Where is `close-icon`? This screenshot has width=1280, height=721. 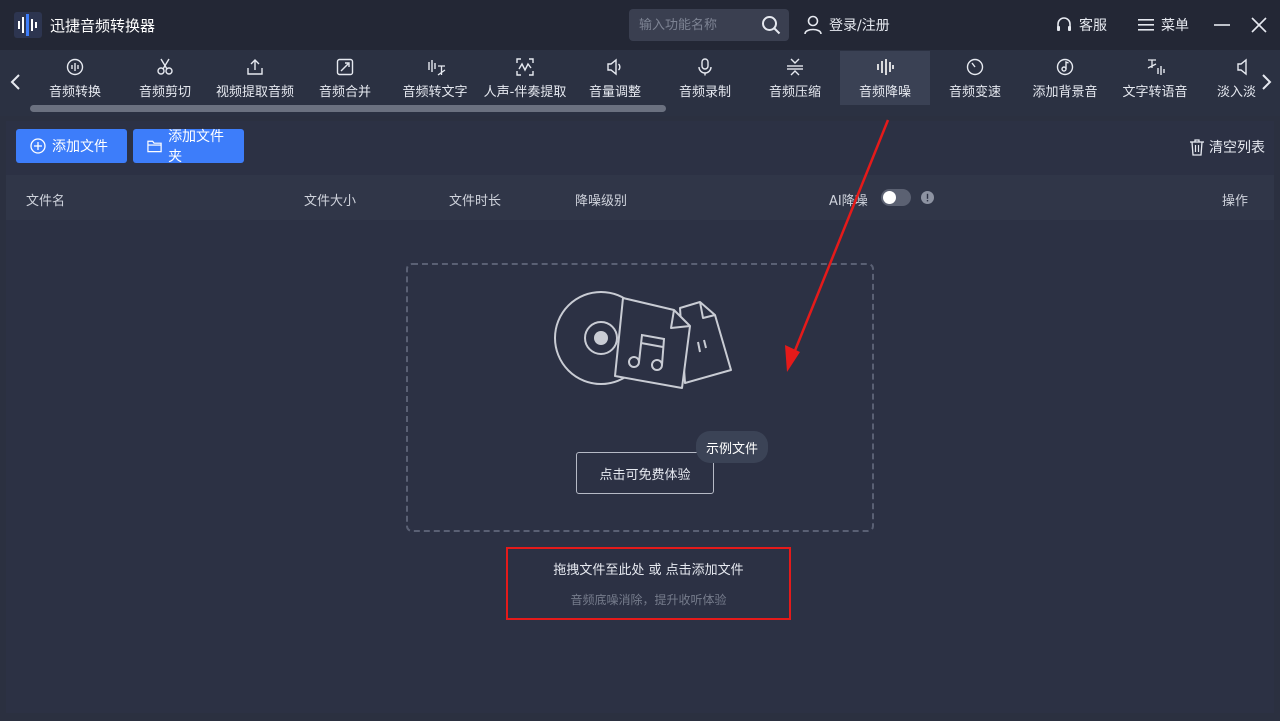 close-icon is located at coordinates (1259, 25).